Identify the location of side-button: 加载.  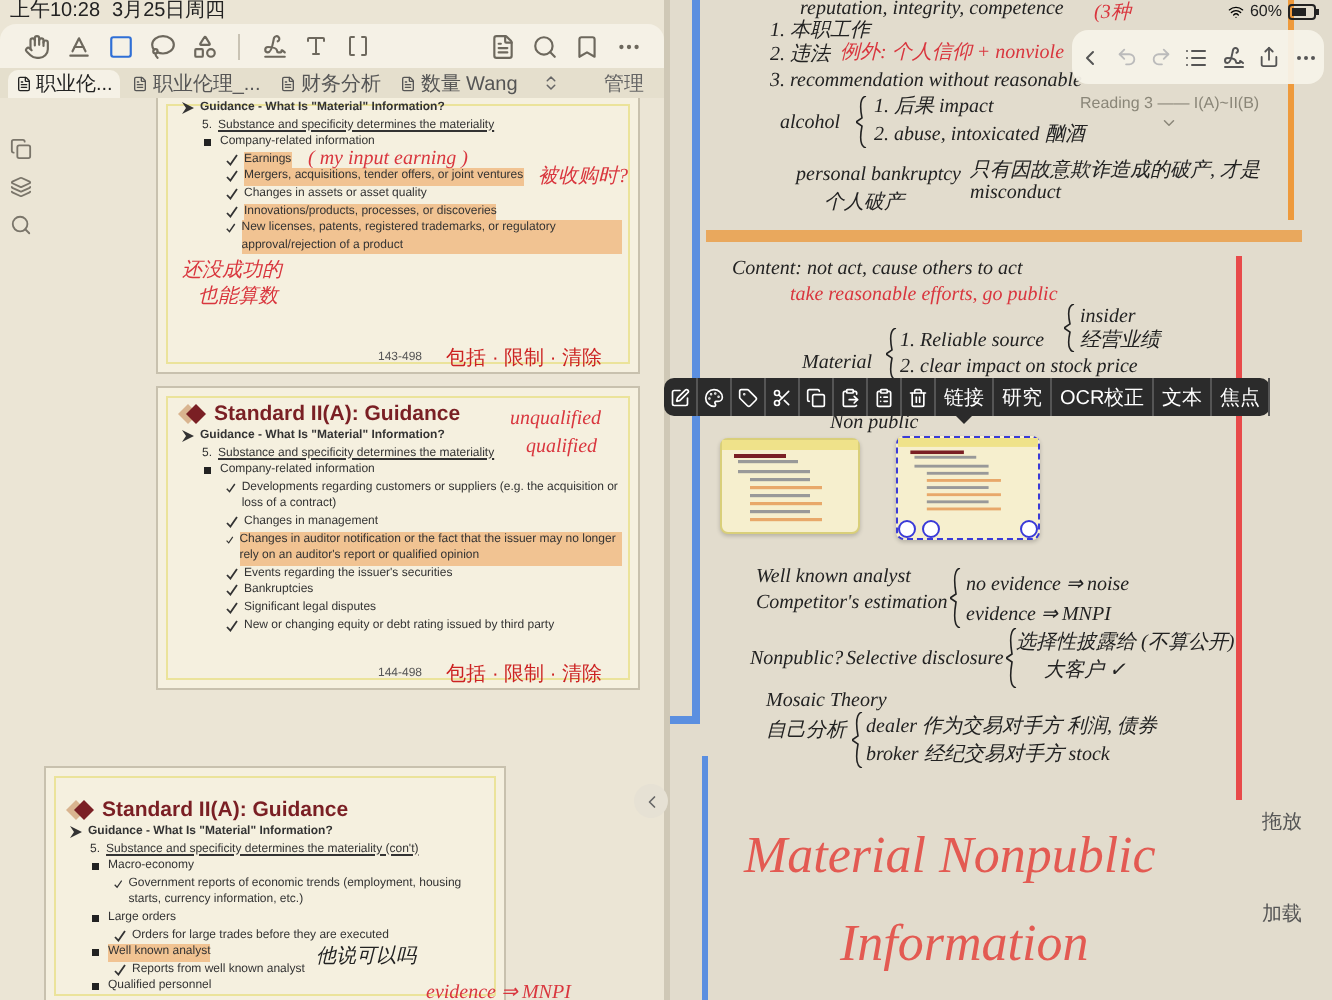
(1282, 914).